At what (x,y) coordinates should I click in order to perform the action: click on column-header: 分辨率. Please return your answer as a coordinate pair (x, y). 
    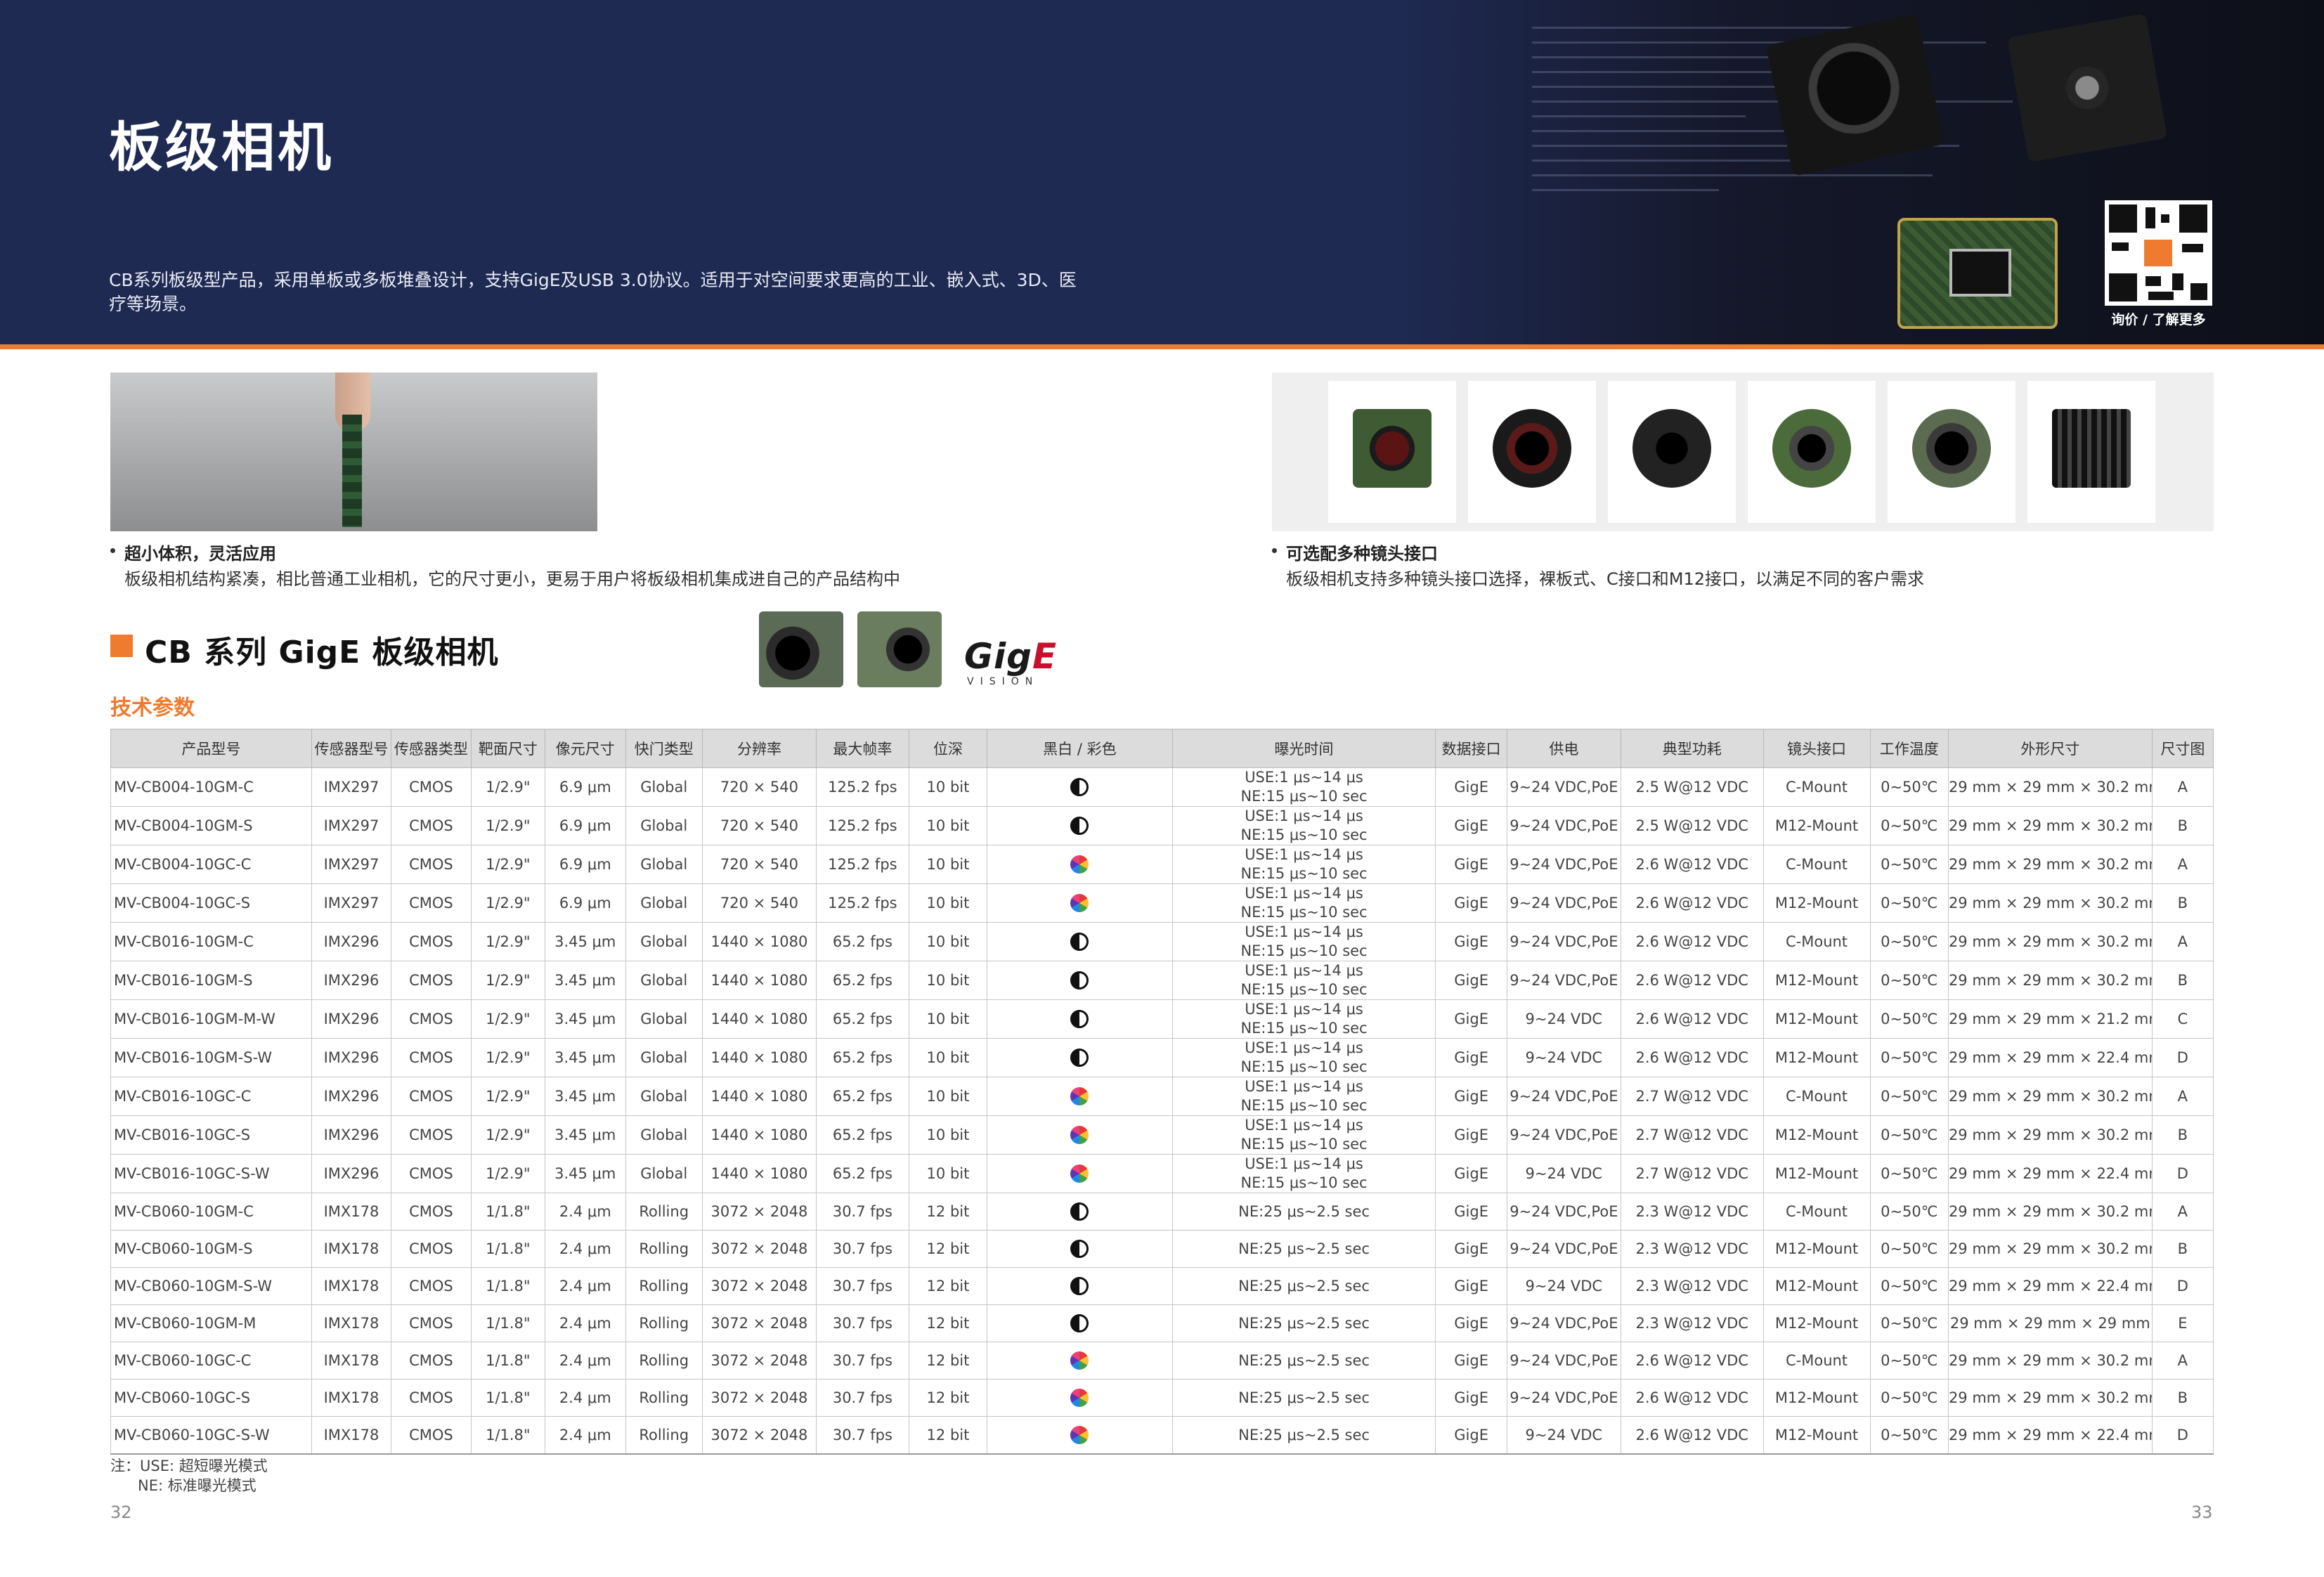
    Looking at the image, I should click on (759, 748).